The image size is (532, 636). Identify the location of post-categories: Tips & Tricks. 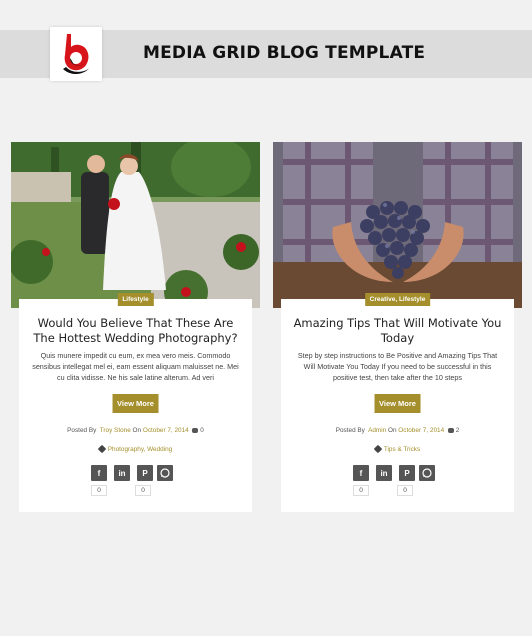
(397, 449).